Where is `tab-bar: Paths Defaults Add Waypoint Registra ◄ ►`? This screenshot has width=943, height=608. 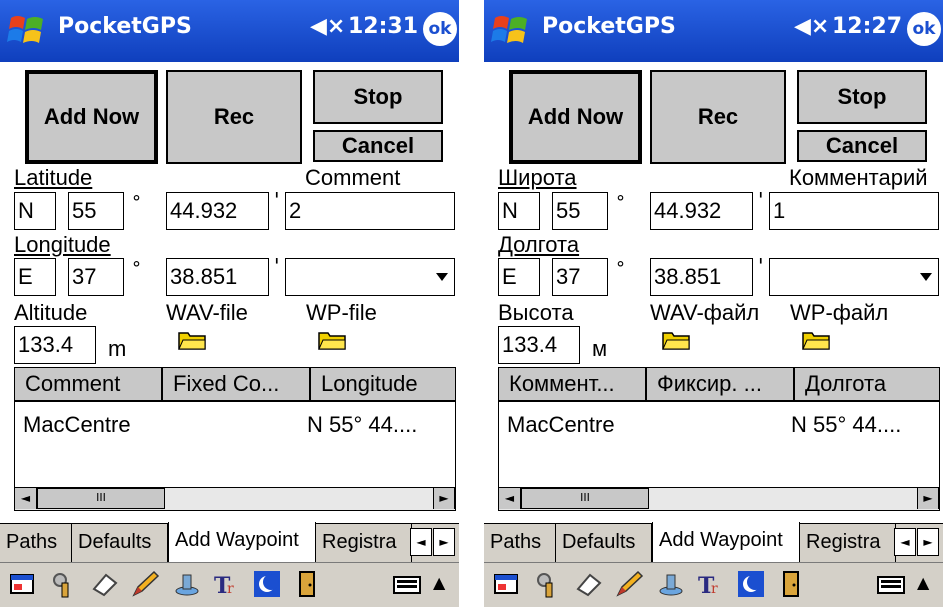
tab-bar: Paths Defaults Add Waypoint Registra ◄ ► is located at coordinates (229, 542).